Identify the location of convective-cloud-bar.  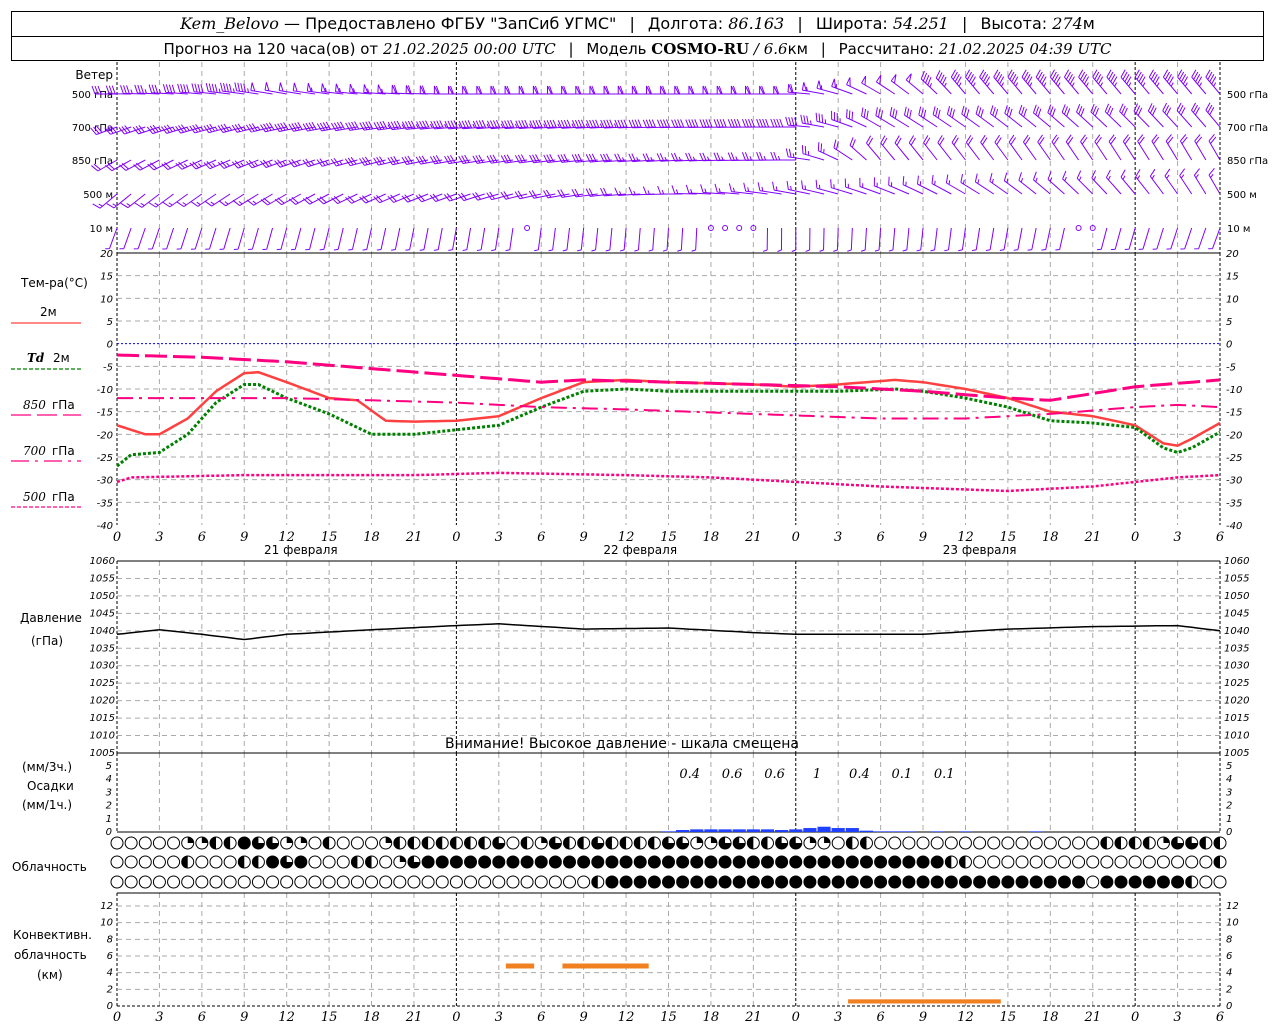
(520, 966).